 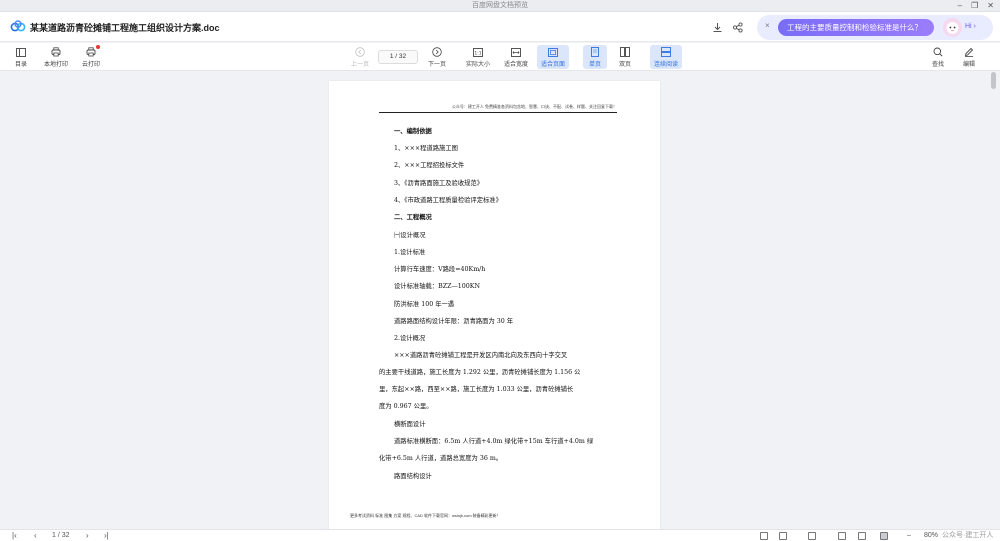 I want to click on zoom-level: 80%, so click(x=931, y=536).